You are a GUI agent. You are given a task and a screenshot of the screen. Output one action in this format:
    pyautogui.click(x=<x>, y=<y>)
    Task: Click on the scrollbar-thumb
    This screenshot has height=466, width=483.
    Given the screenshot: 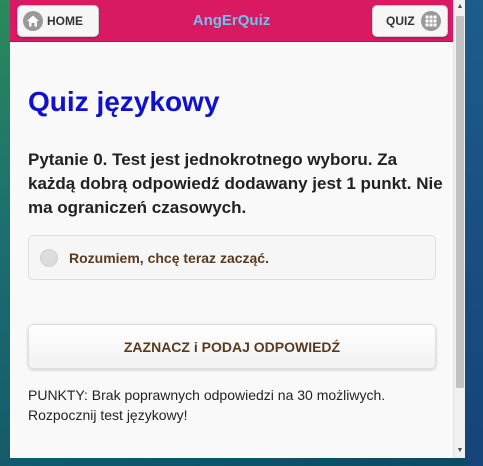 What is the action you would take?
    pyautogui.click(x=460, y=202)
    